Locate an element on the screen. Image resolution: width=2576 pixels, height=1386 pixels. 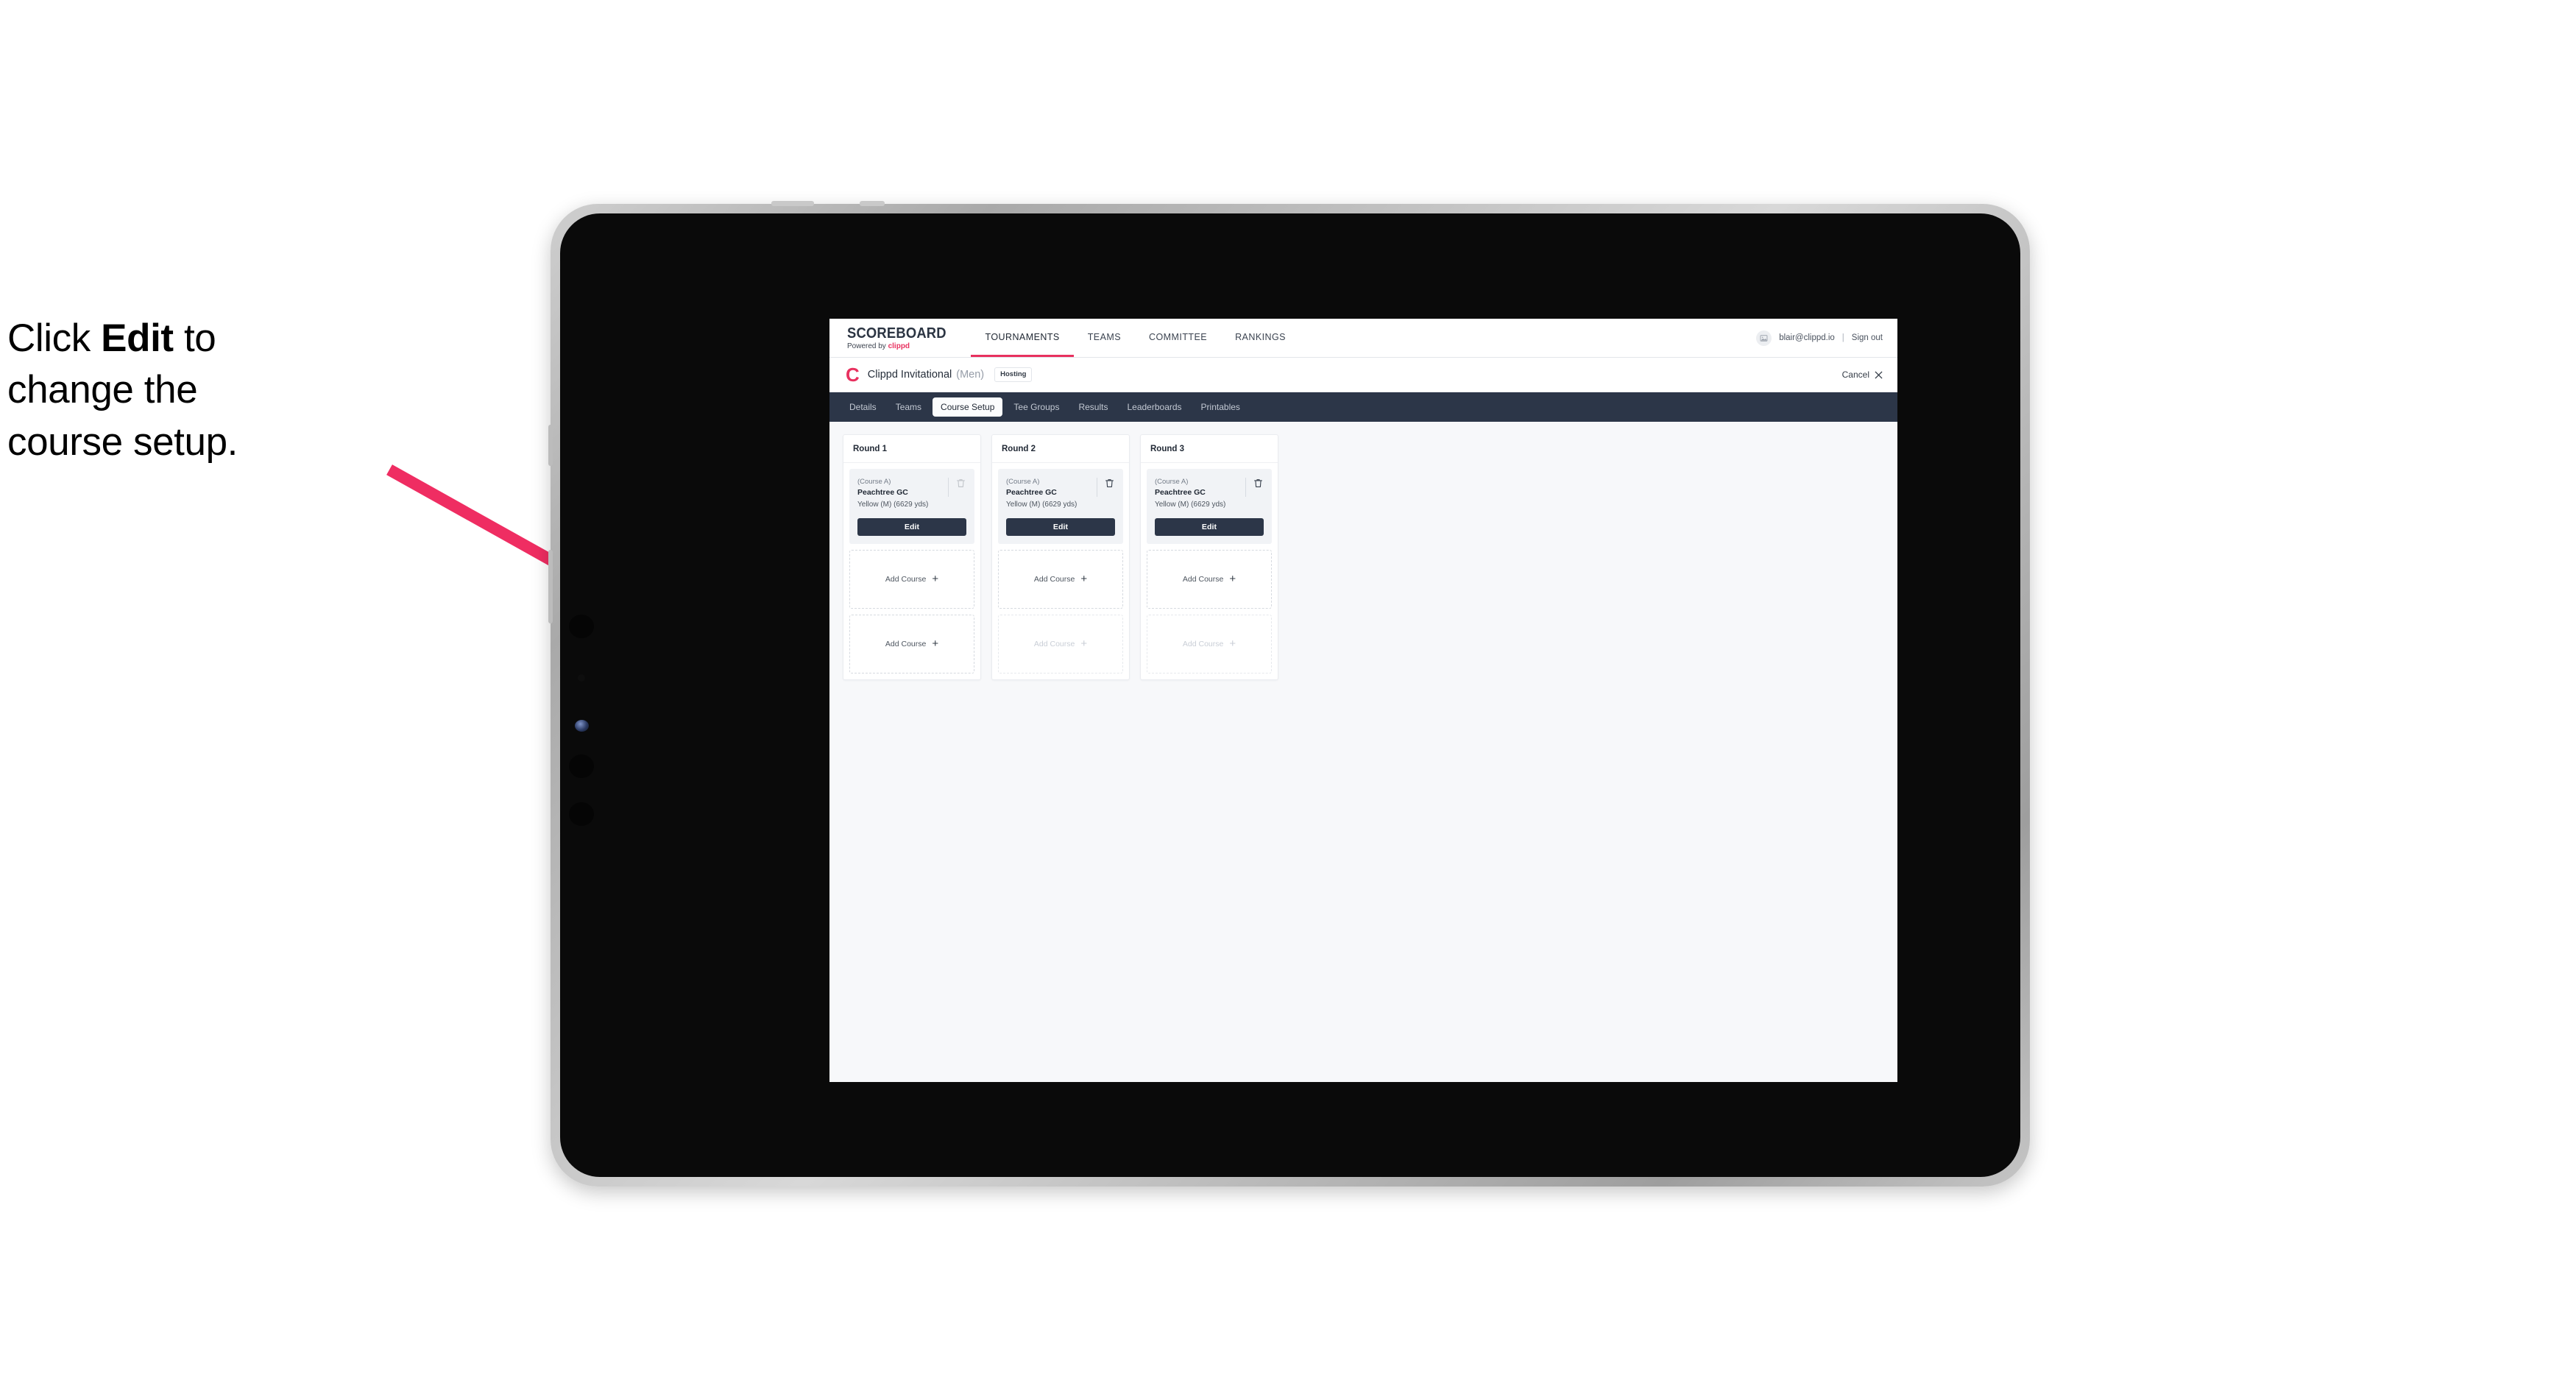
callout-text-post: to is located at coordinates (195, 338).